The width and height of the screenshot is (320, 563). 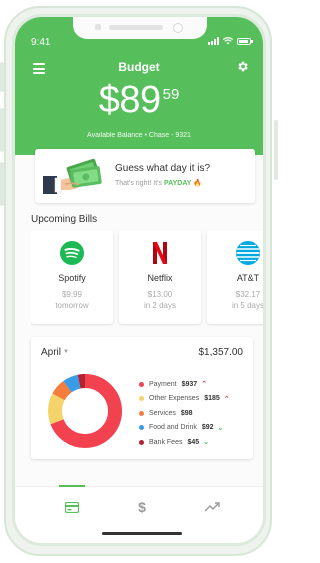 I want to click on bill-due: tomorrow, so click(x=72, y=305).